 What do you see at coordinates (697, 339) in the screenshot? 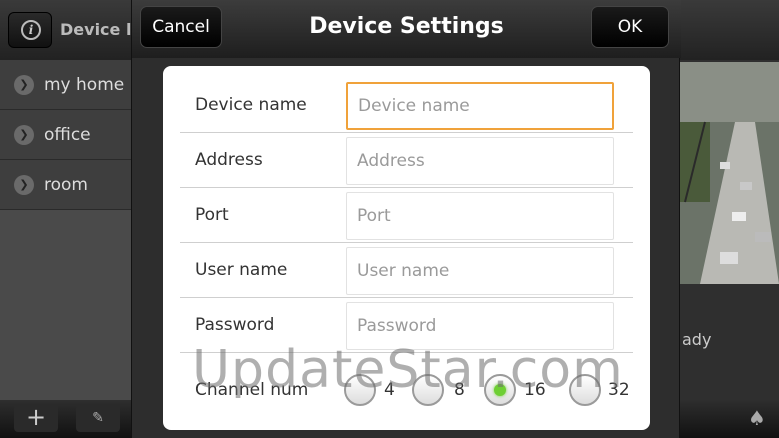
I see `connection-status: ady` at bounding box center [697, 339].